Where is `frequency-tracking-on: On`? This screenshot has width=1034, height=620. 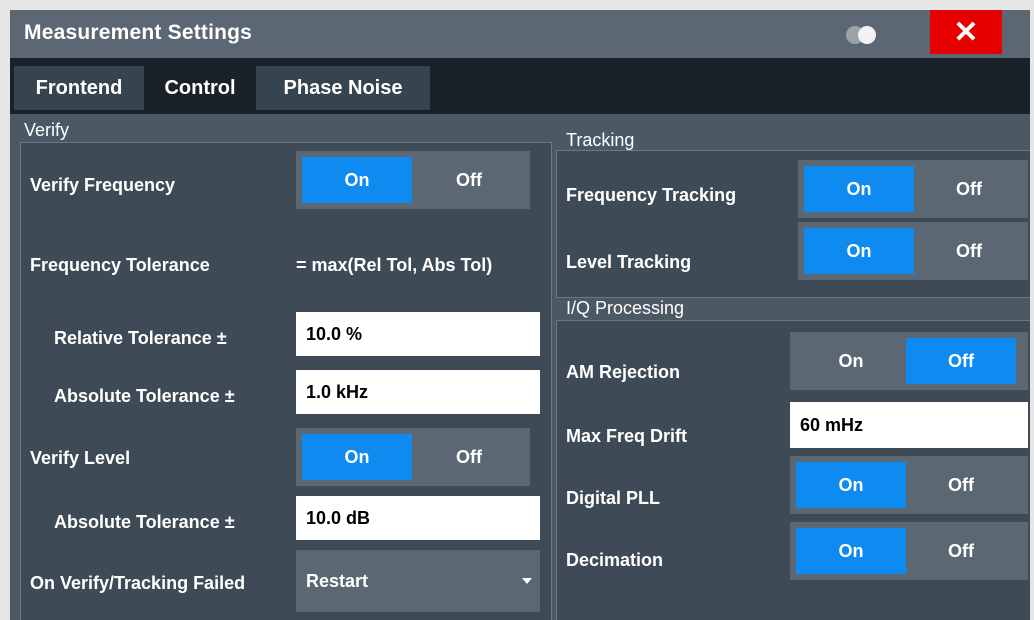 frequency-tracking-on: On is located at coordinates (859, 189).